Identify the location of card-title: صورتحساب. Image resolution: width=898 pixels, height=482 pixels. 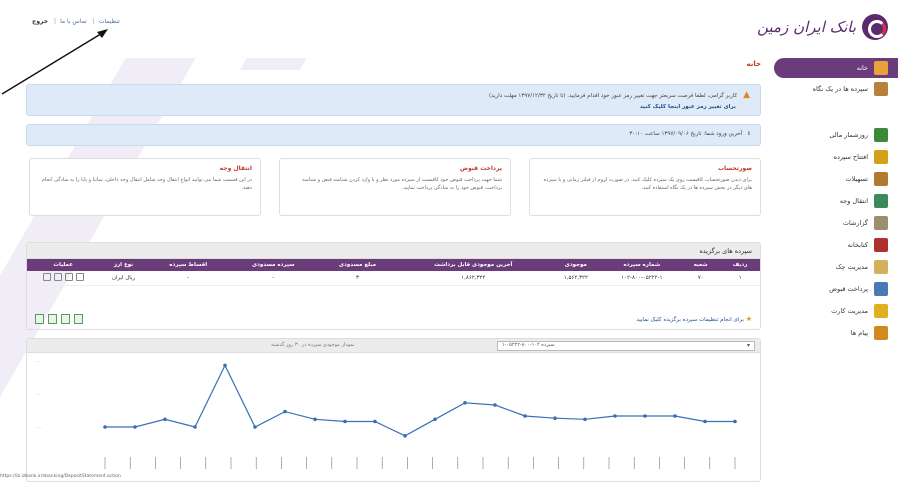
(735, 168).